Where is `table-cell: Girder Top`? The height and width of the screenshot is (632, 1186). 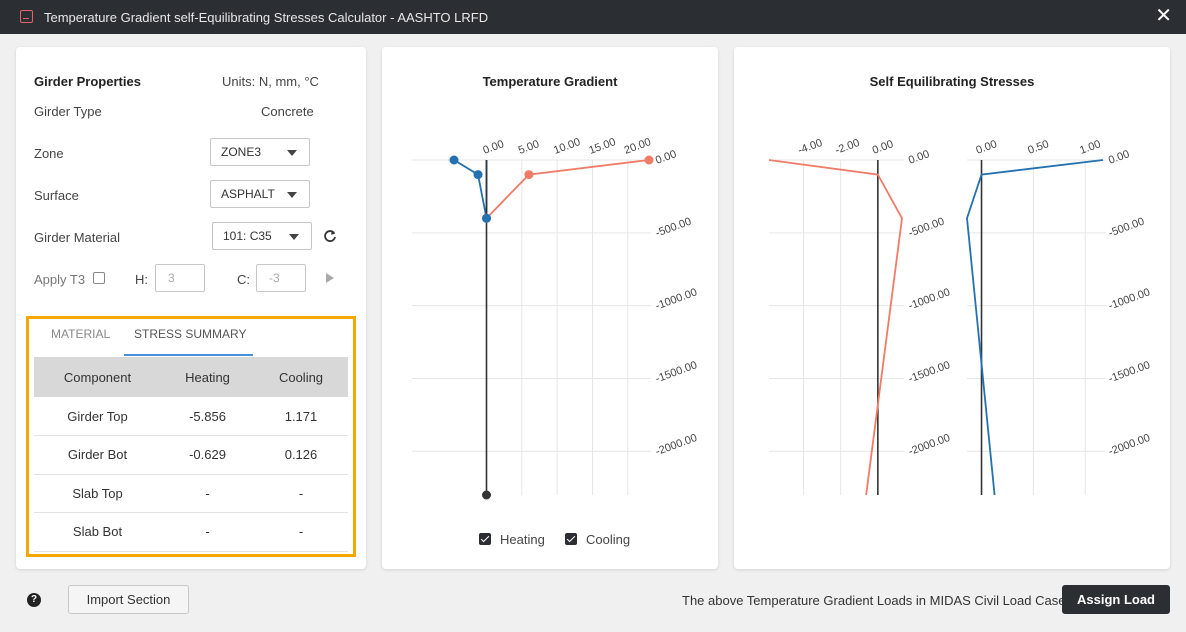
table-cell: Girder Top is located at coordinates (97, 416).